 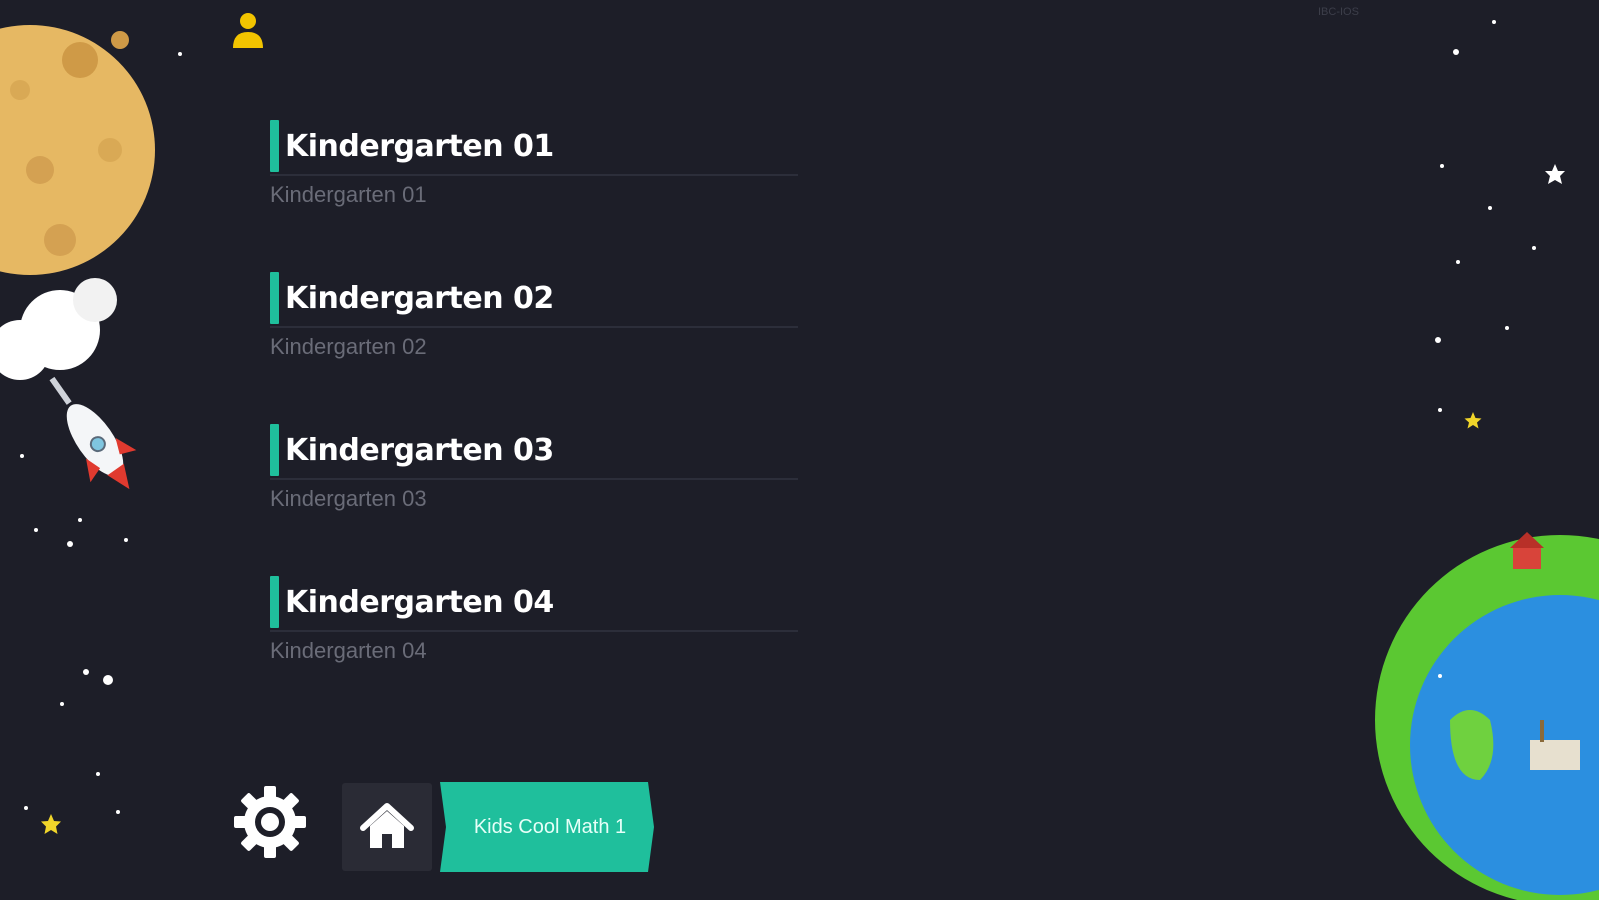 What do you see at coordinates (534, 346) in the screenshot?
I see `lesson-item-2: Kindergarten 02 Kindergarten 02` at bounding box center [534, 346].